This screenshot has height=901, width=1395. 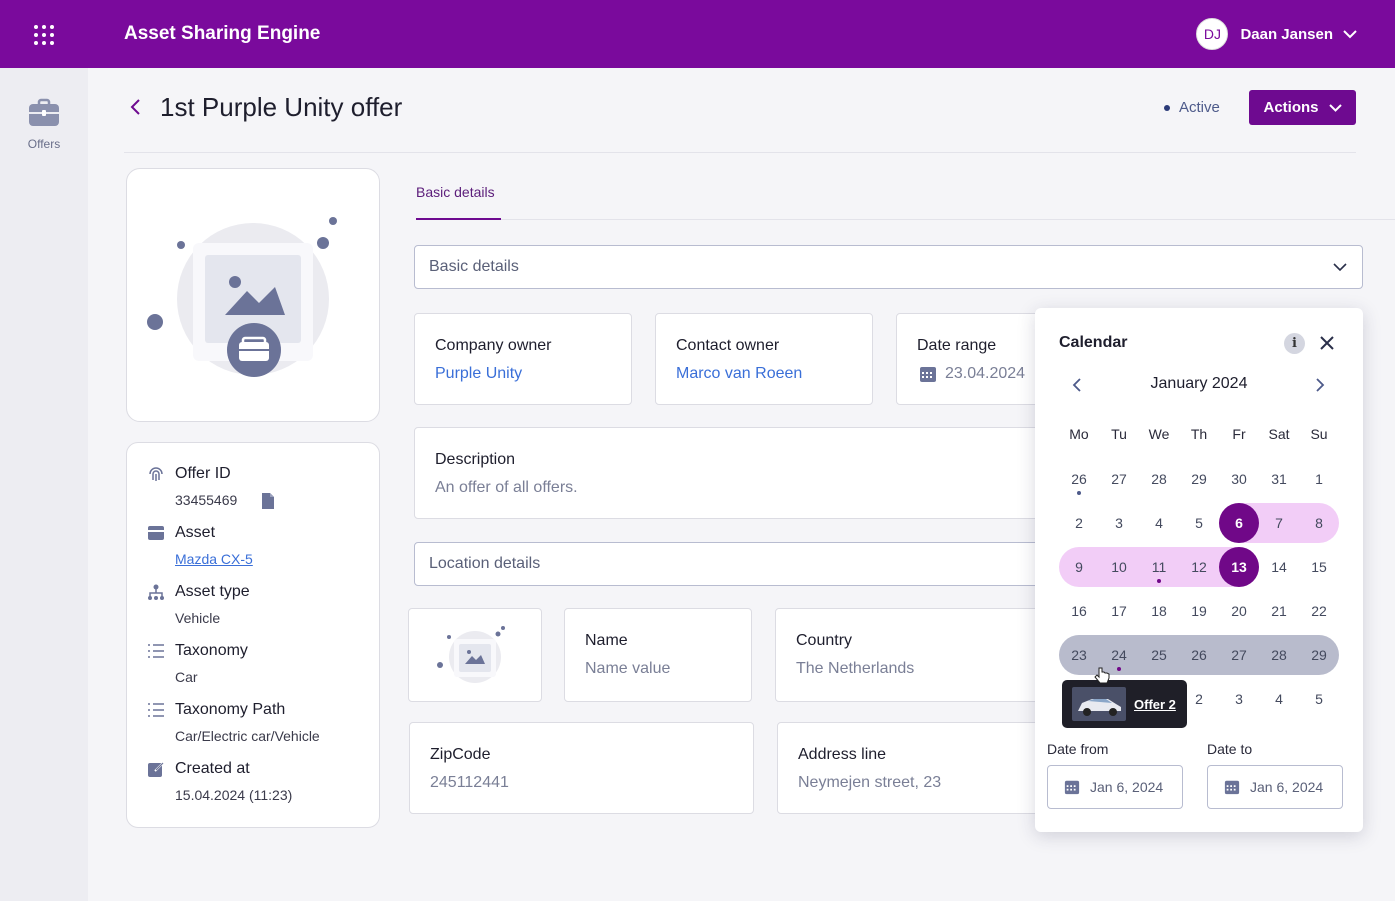 I want to click on location-name-label: Name, so click(x=606, y=640).